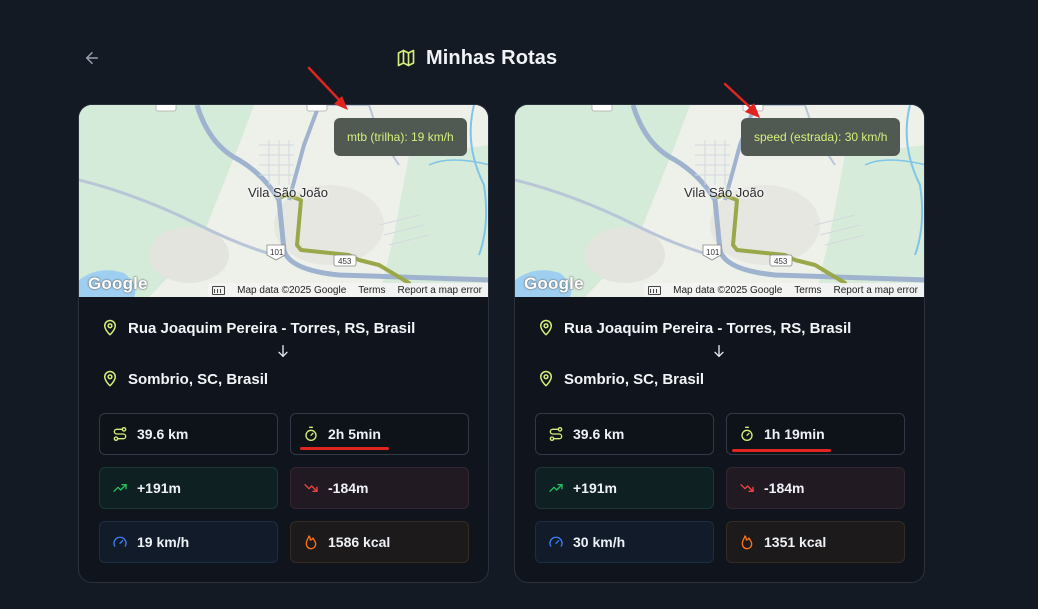 The height and width of the screenshot is (609, 1038). I want to click on calories-value: 1351 kcal, so click(795, 542).